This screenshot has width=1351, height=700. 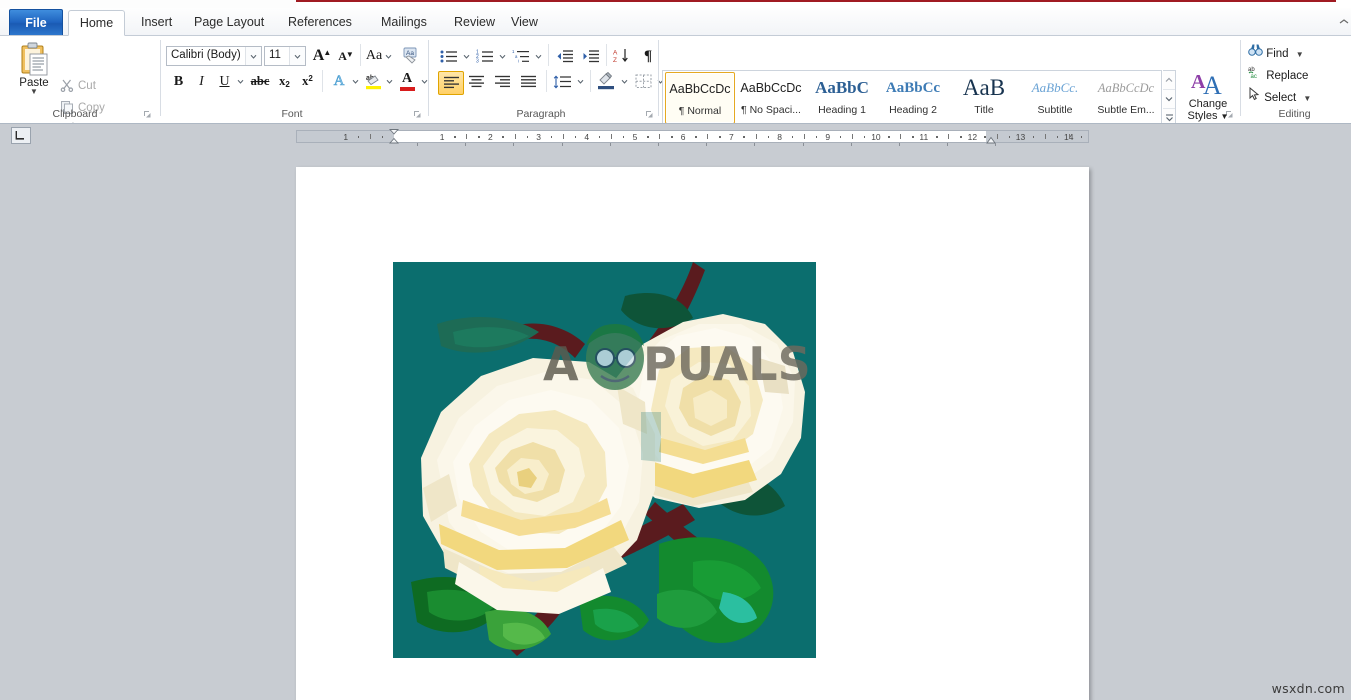 I want to click on bullets-dropdown-arrow, so click(x=466, y=56).